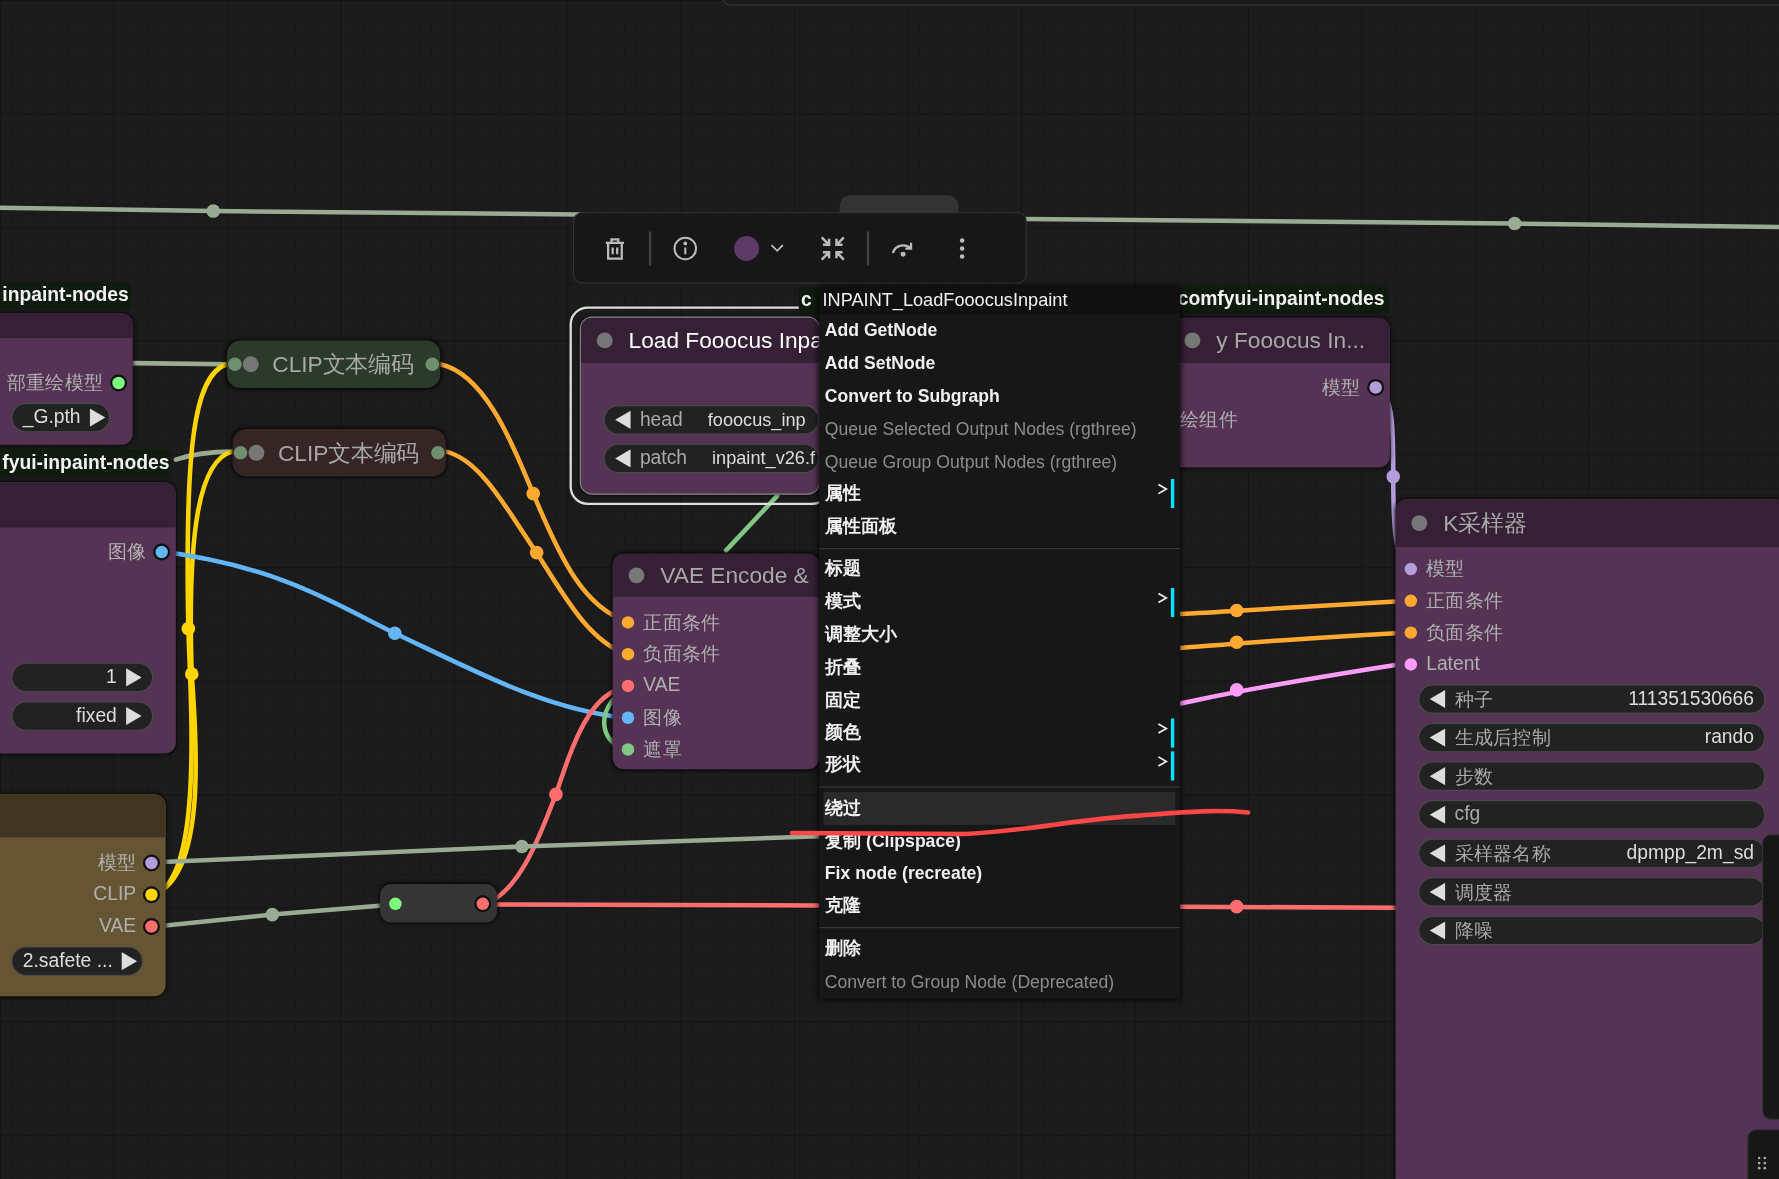 This screenshot has height=1179, width=1779. I want to click on widget-field: fixed, so click(82, 716).